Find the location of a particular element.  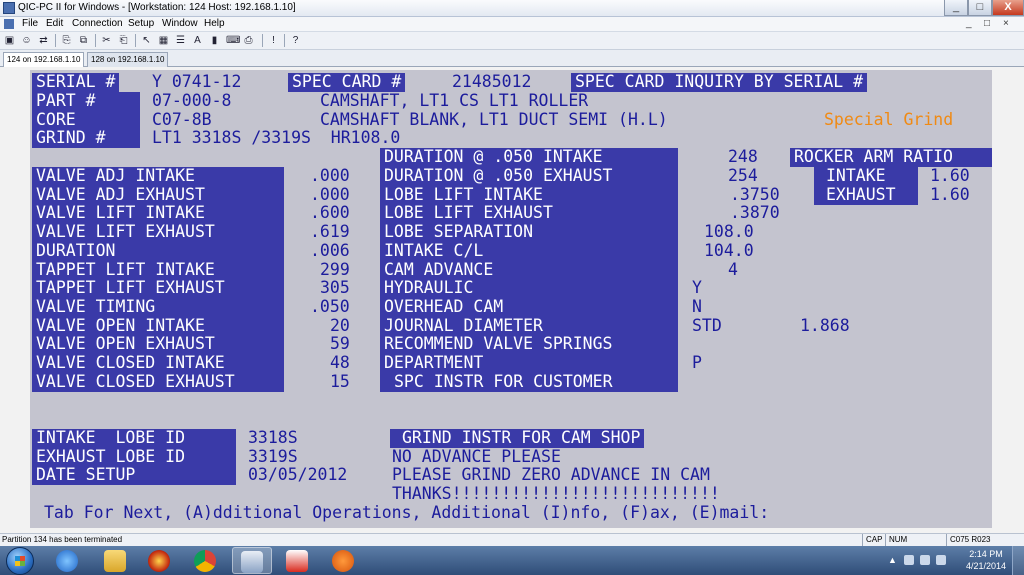

field-label: DURATION @ .050 INTAKE is located at coordinates (529, 157).